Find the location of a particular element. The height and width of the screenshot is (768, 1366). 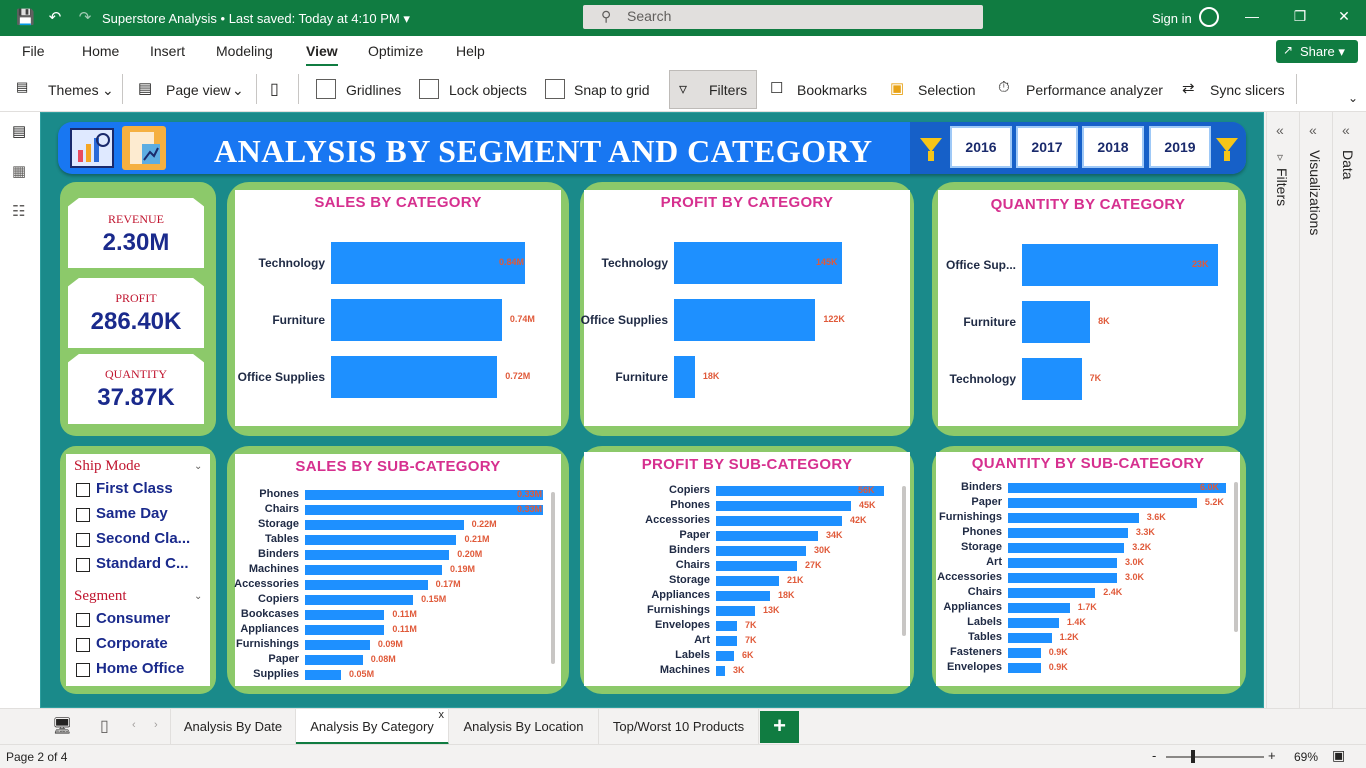

share-button: ↗ Share ▾ is located at coordinates (1317, 51).